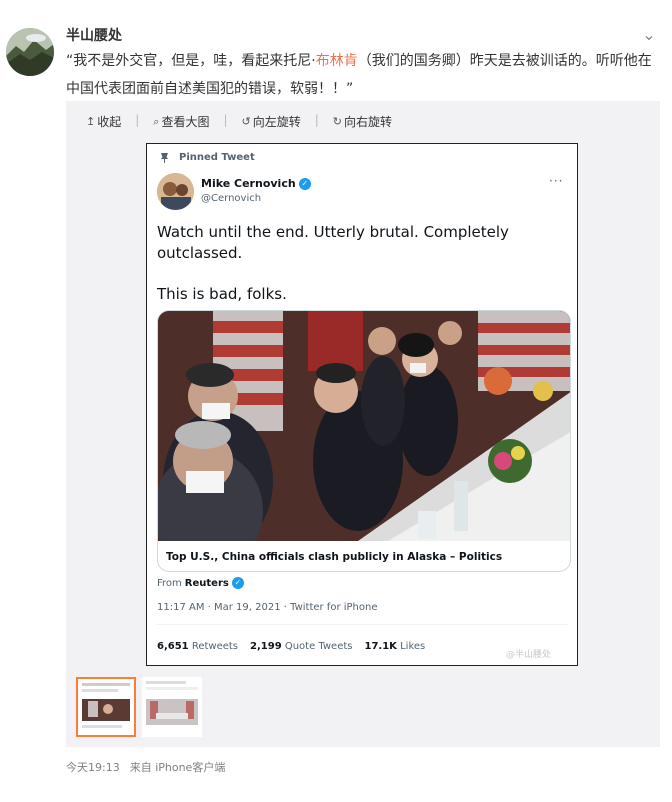 The width and height of the screenshot is (672, 802). What do you see at coordinates (169, 583) in the screenshot?
I see `from-label: From` at bounding box center [169, 583].